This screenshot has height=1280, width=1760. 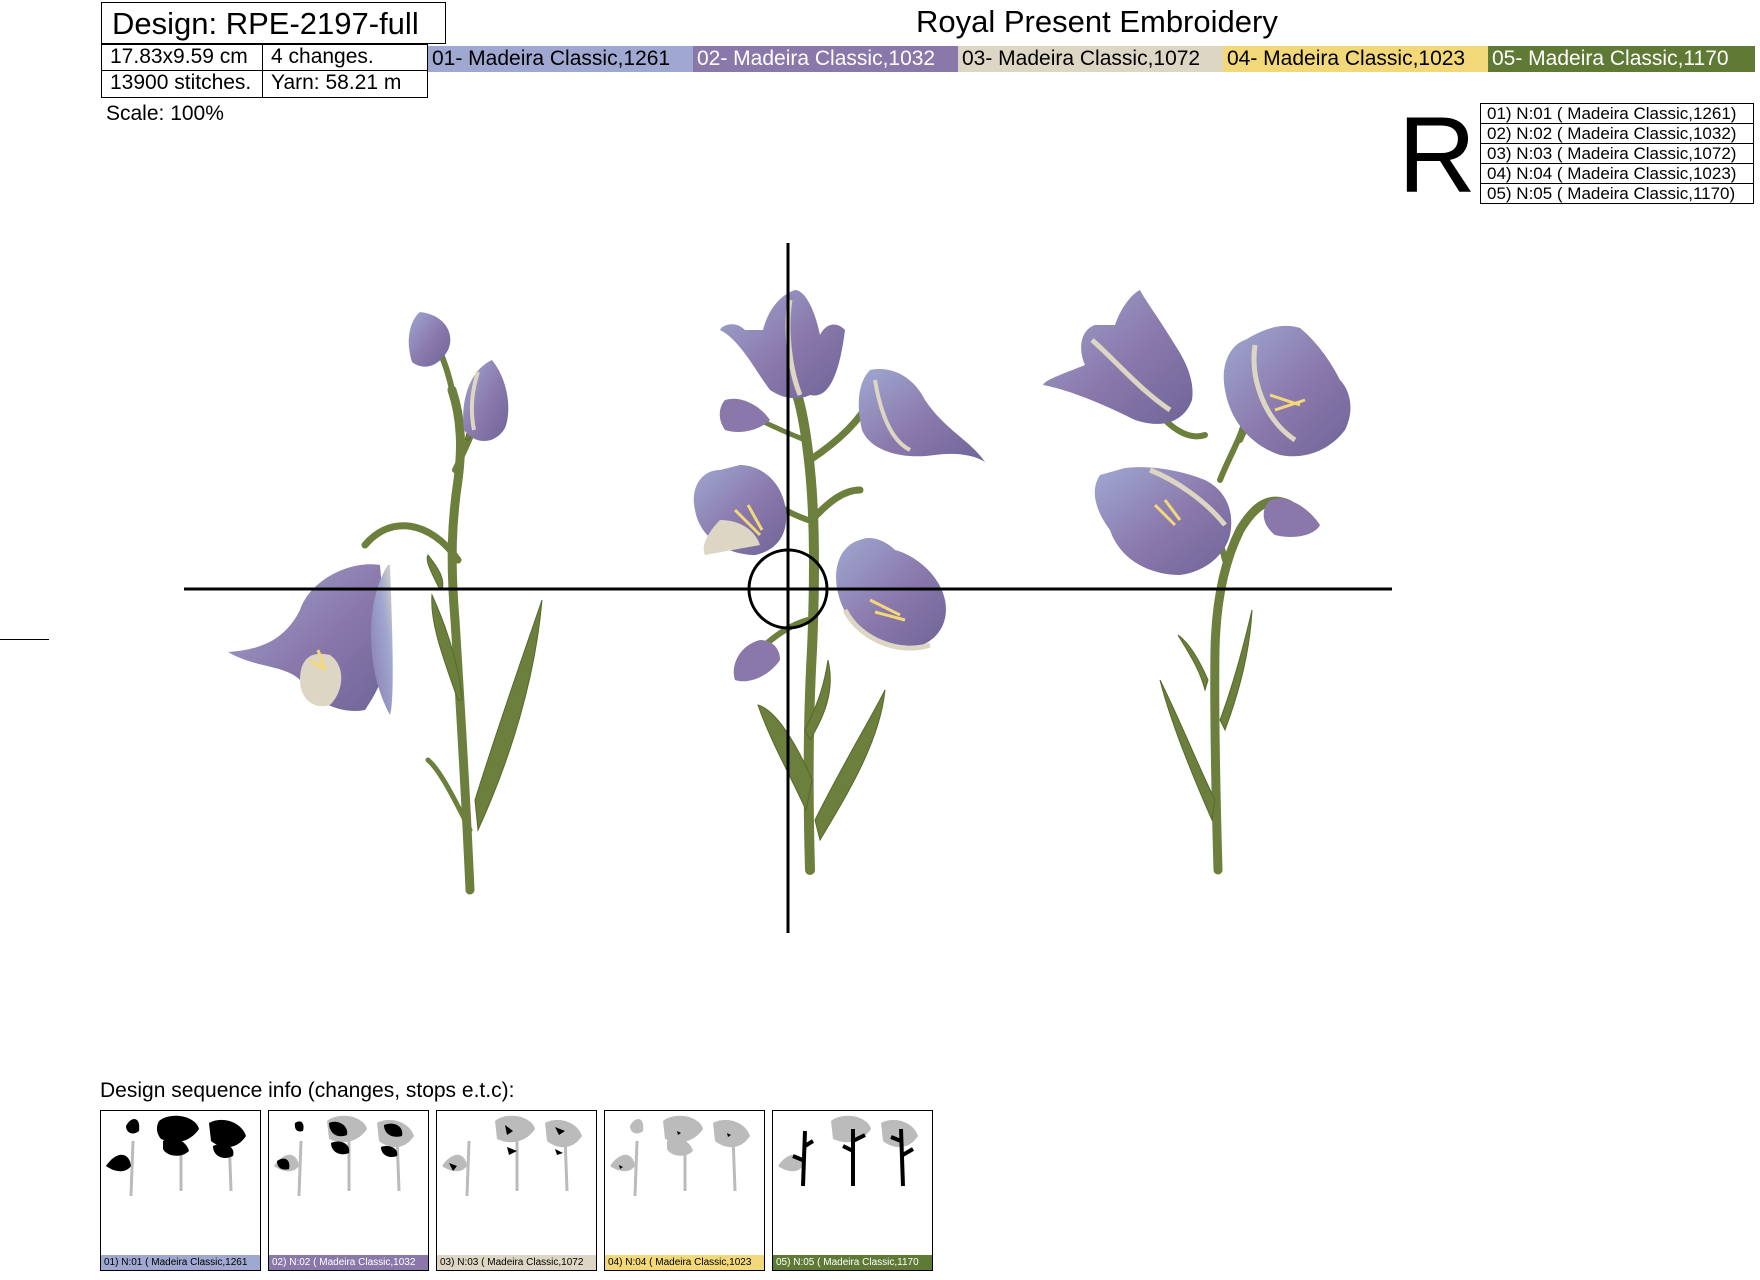 What do you see at coordinates (684, 1262) in the screenshot?
I see `thumb-caption-04: 04) N:04 ( Madeira Classic,1023` at bounding box center [684, 1262].